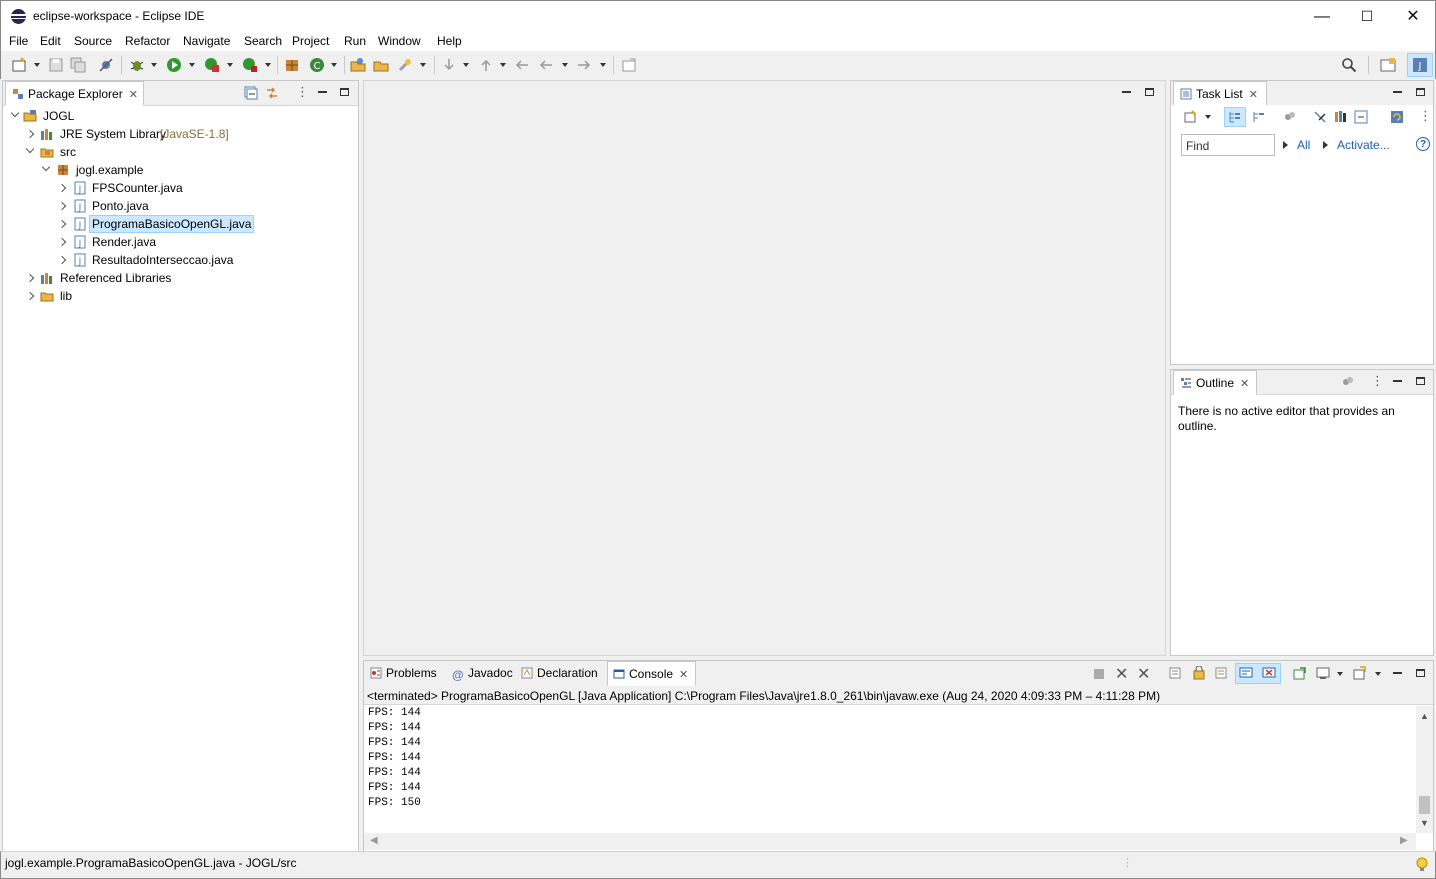 The image size is (1436, 879). What do you see at coordinates (355, 41) in the screenshot?
I see `menu-run: Run` at bounding box center [355, 41].